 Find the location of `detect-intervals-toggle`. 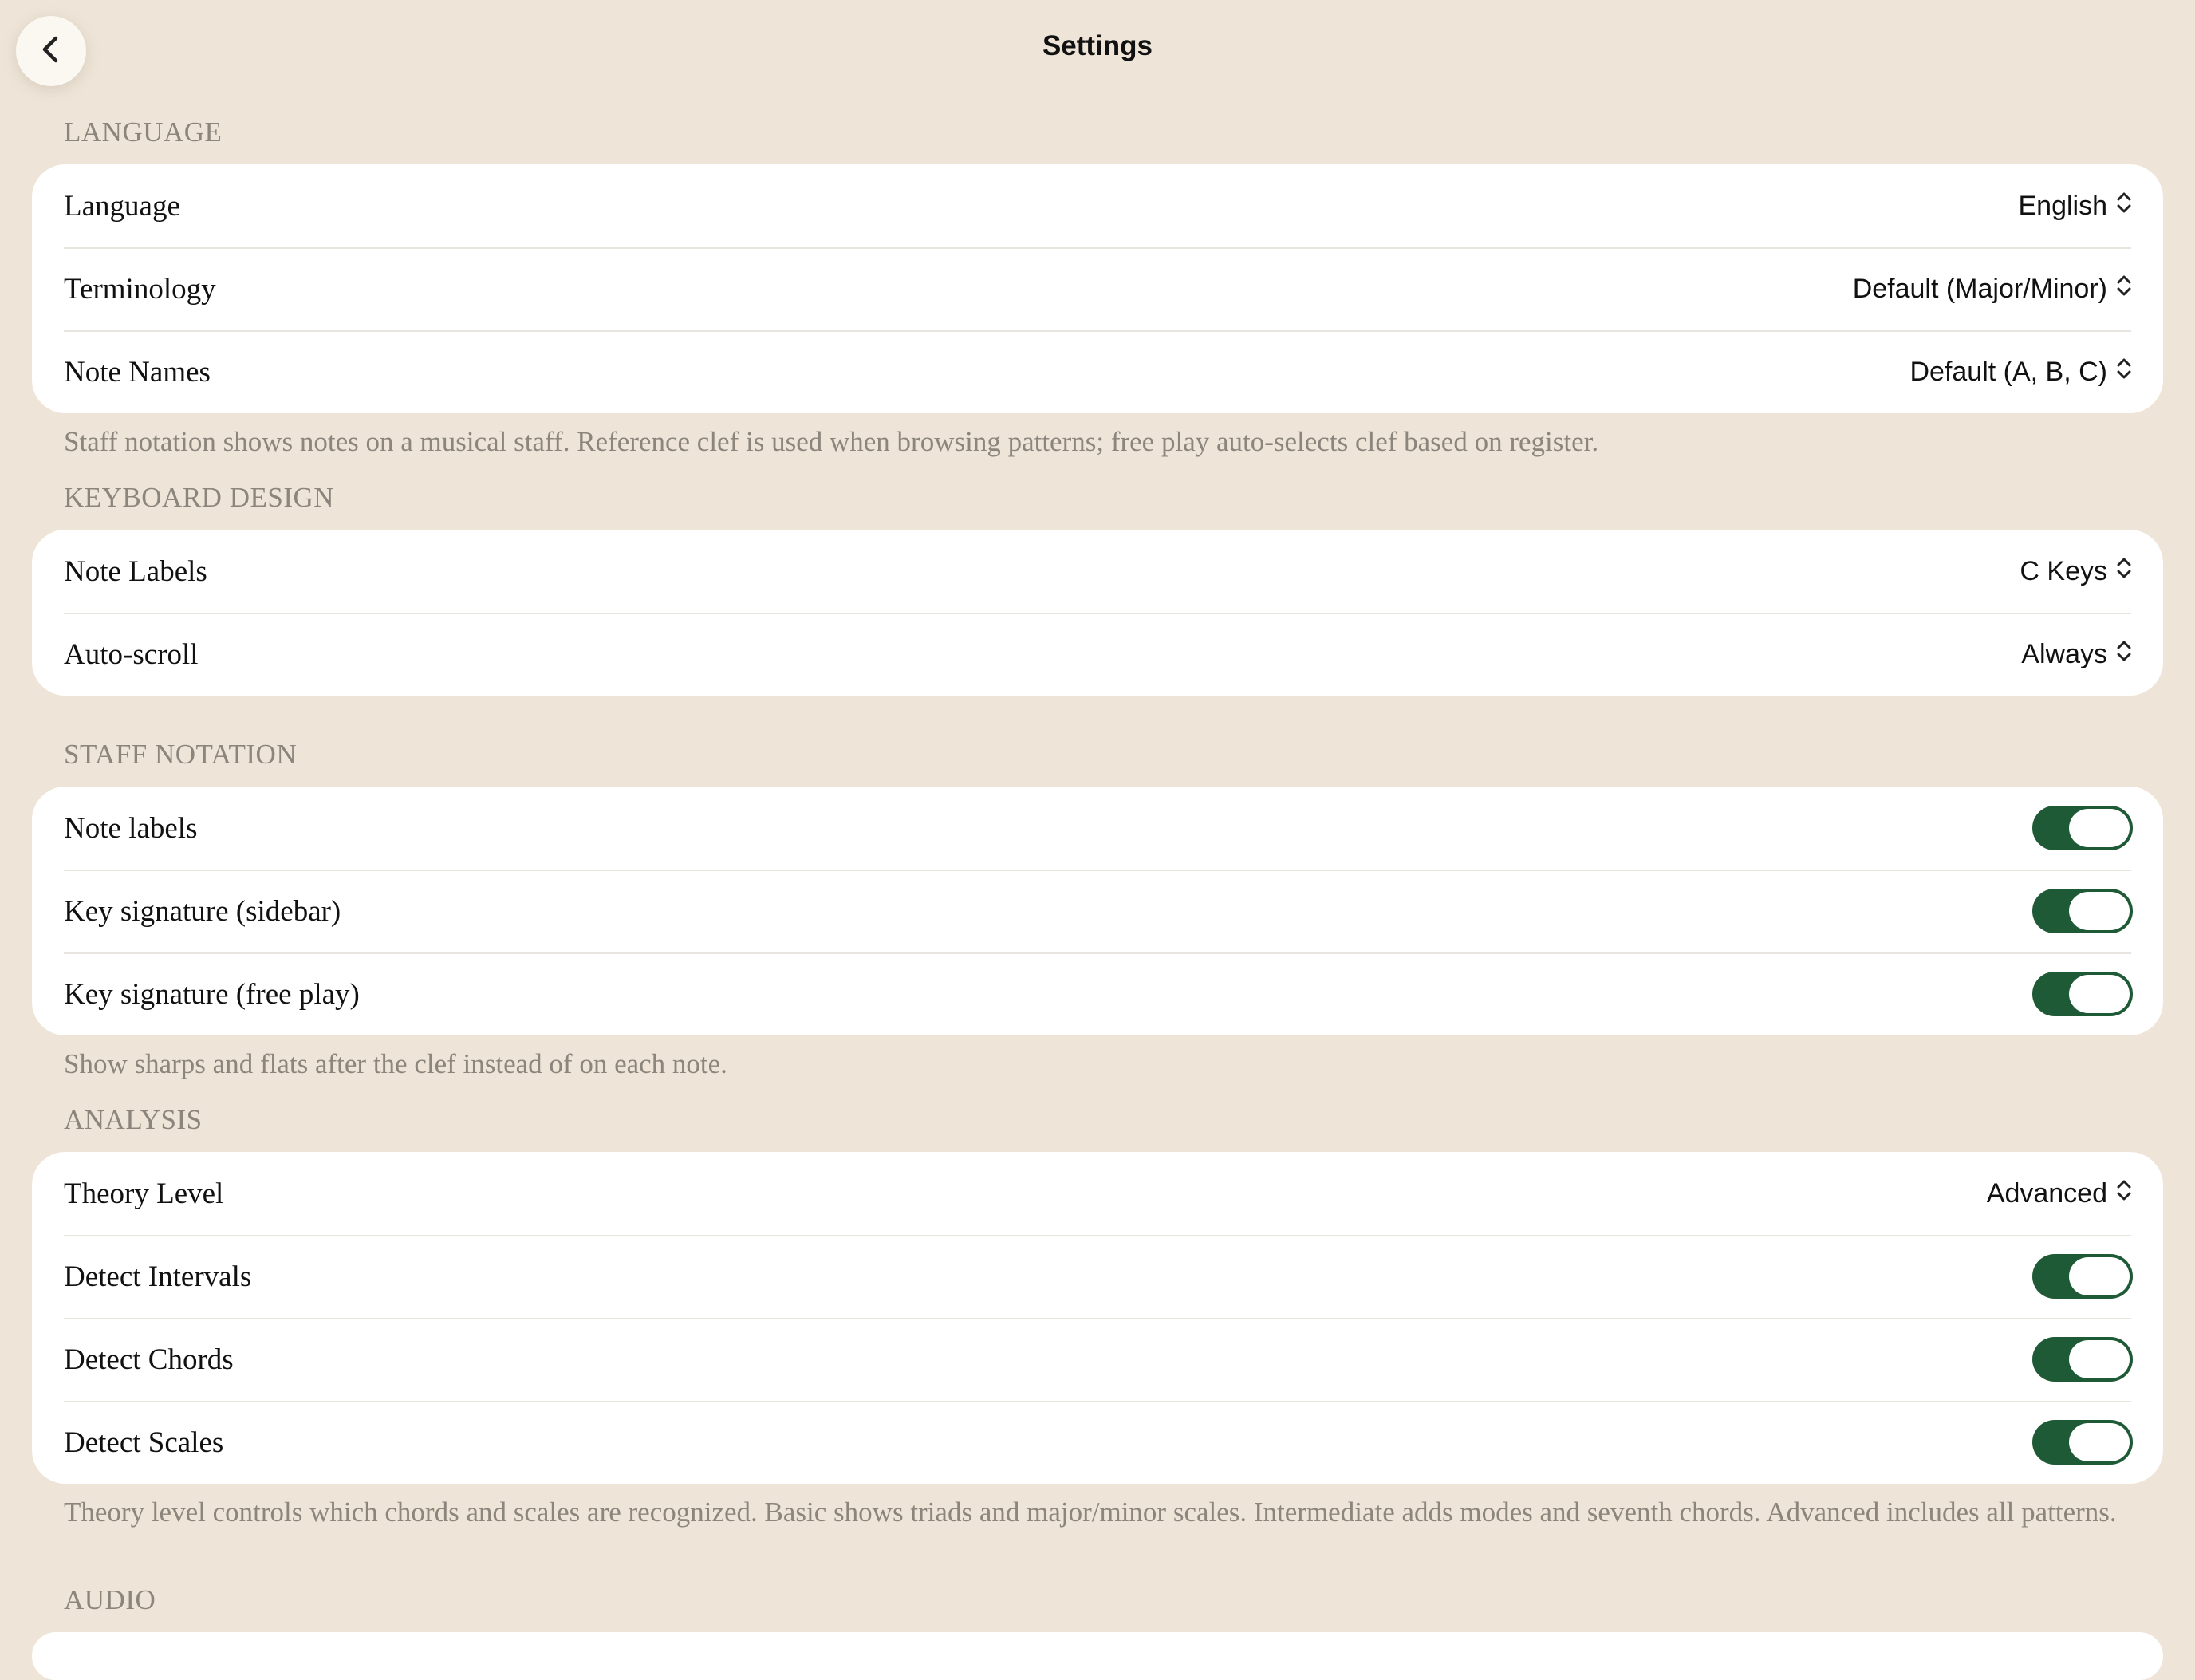

detect-intervals-toggle is located at coordinates (2082, 1276).